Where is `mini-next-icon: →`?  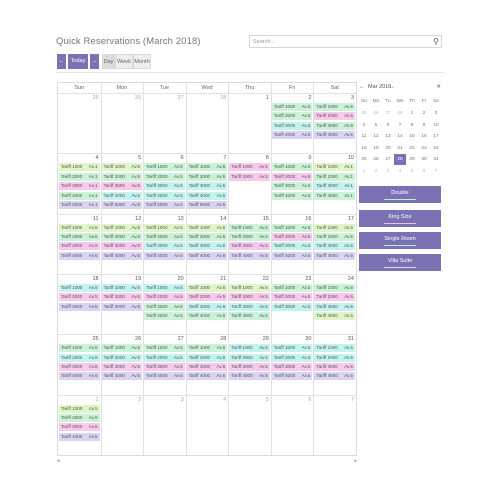
mini-next-icon: → is located at coordinates (392, 87).